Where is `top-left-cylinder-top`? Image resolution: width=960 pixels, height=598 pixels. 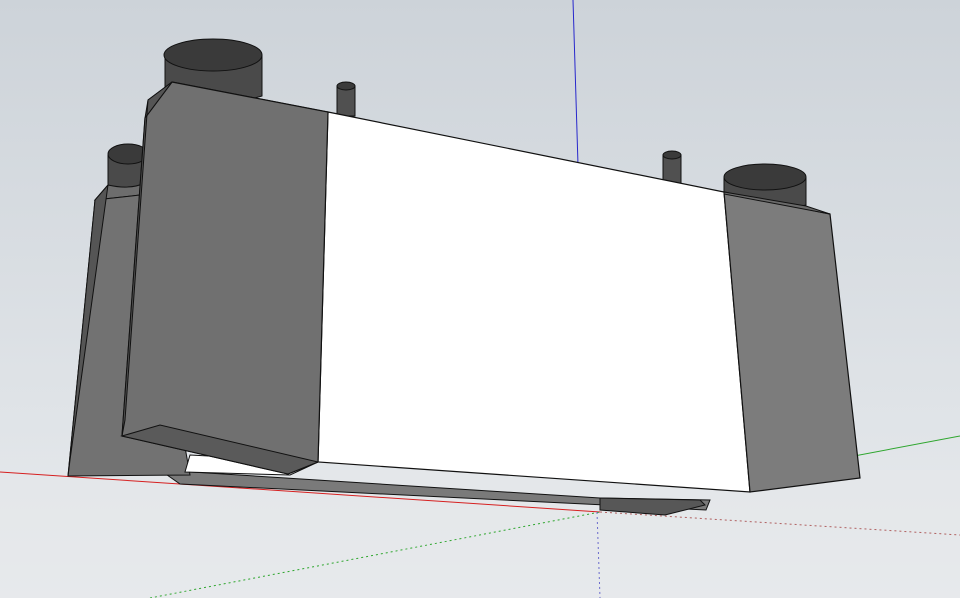 top-left-cylinder-top is located at coordinates (213, 55).